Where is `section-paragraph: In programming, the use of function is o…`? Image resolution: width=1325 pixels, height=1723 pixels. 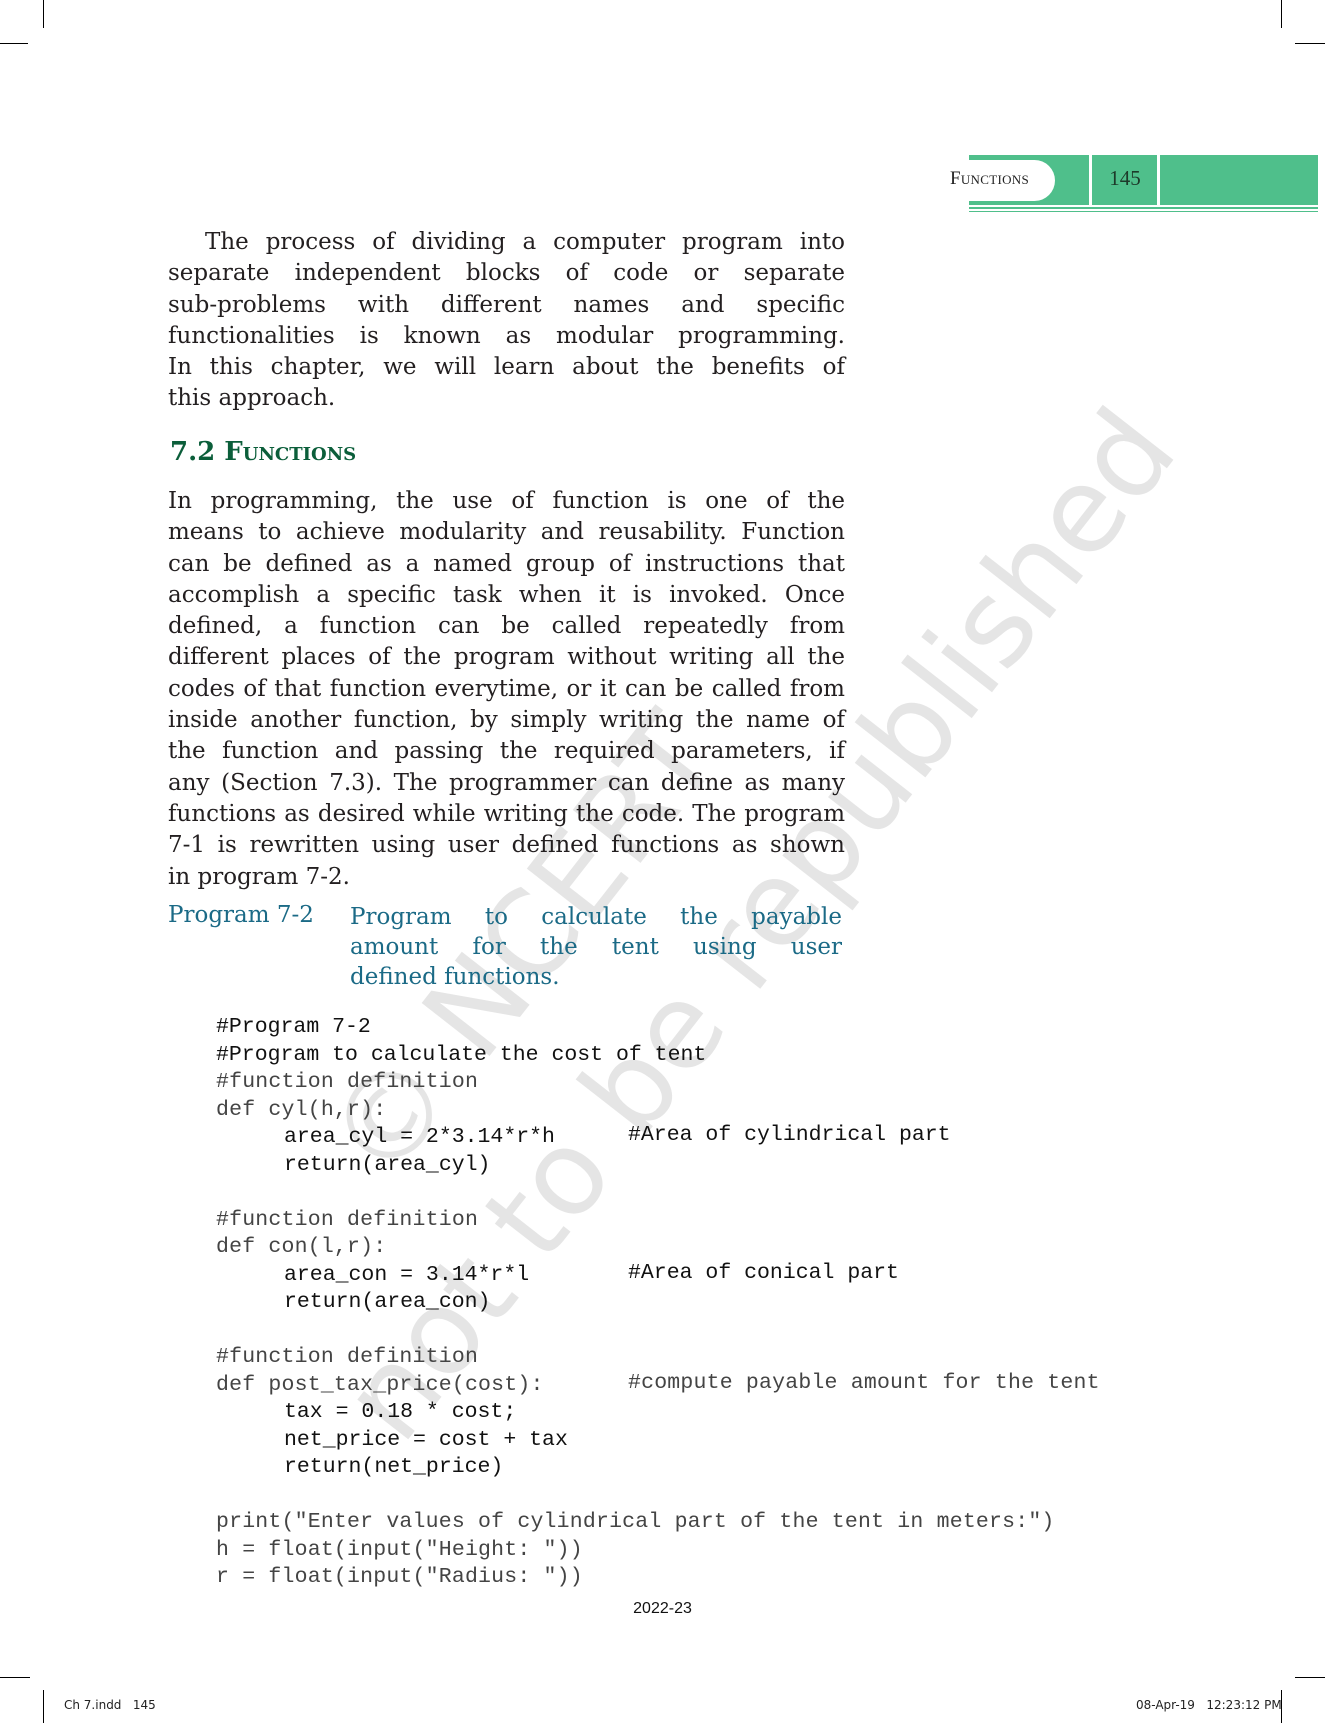 section-paragraph: In programming, the use of function is o… is located at coordinates (506, 689).